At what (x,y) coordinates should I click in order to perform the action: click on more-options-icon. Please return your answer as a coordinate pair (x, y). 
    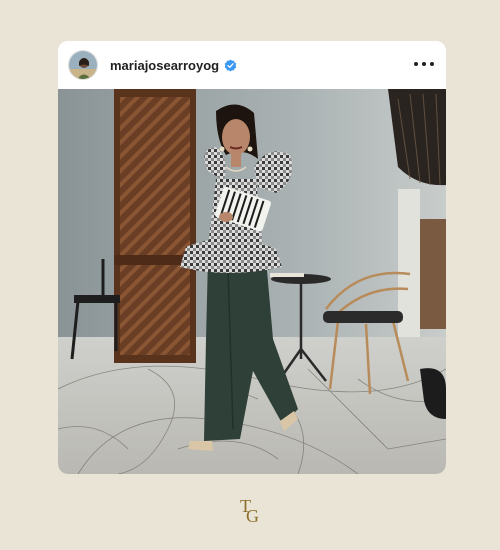
    Looking at the image, I should click on (424, 64).